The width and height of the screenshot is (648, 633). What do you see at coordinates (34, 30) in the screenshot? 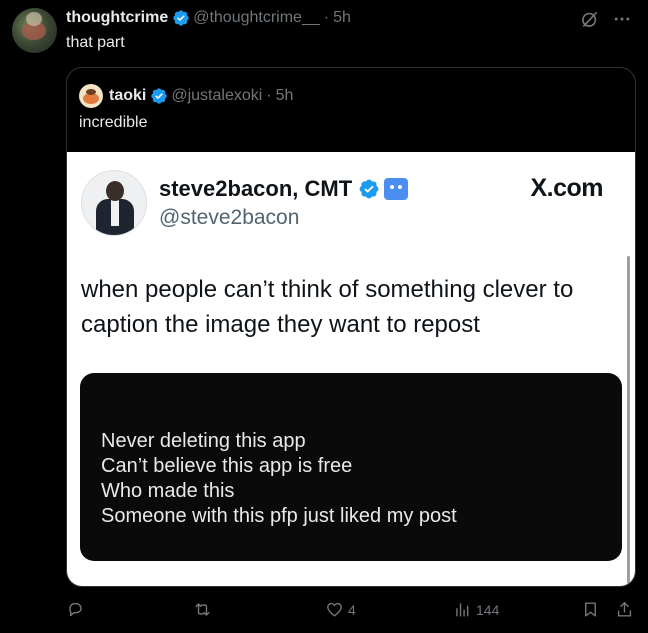
I see `post-avatar` at bounding box center [34, 30].